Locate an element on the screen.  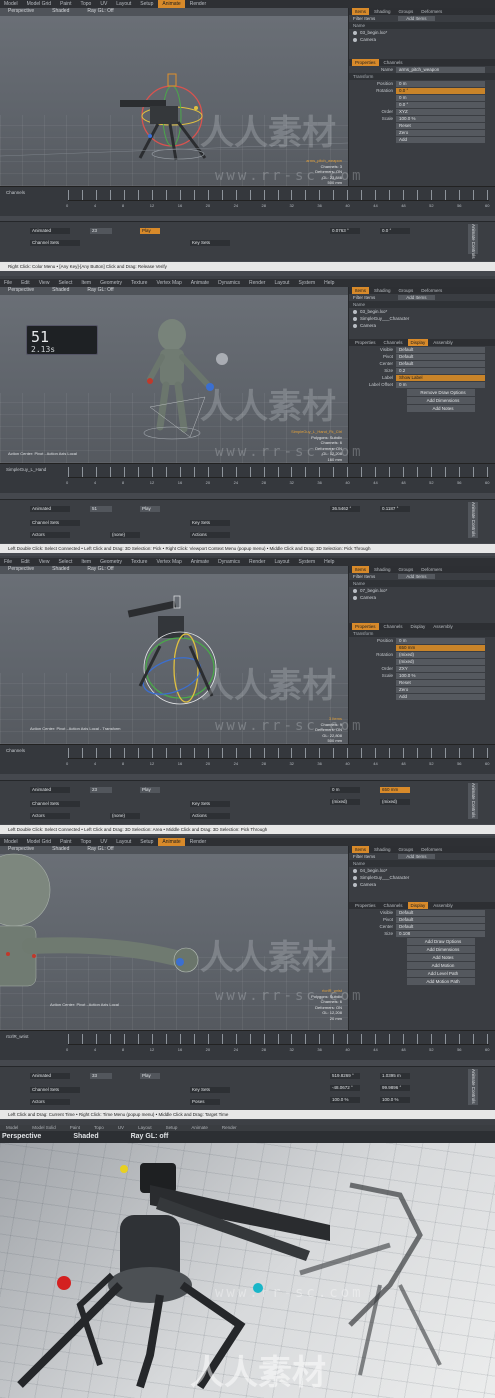
add-button: Add is located at coordinates (440, 139).